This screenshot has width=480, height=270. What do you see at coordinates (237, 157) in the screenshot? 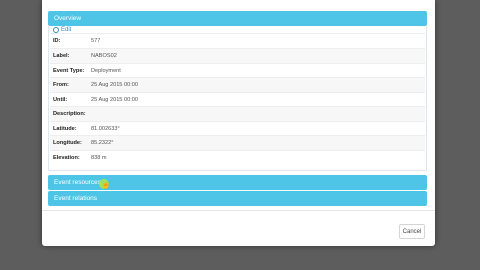
I see `field-row-elevation: Elevation: 838 m` at bounding box center [237, 157].